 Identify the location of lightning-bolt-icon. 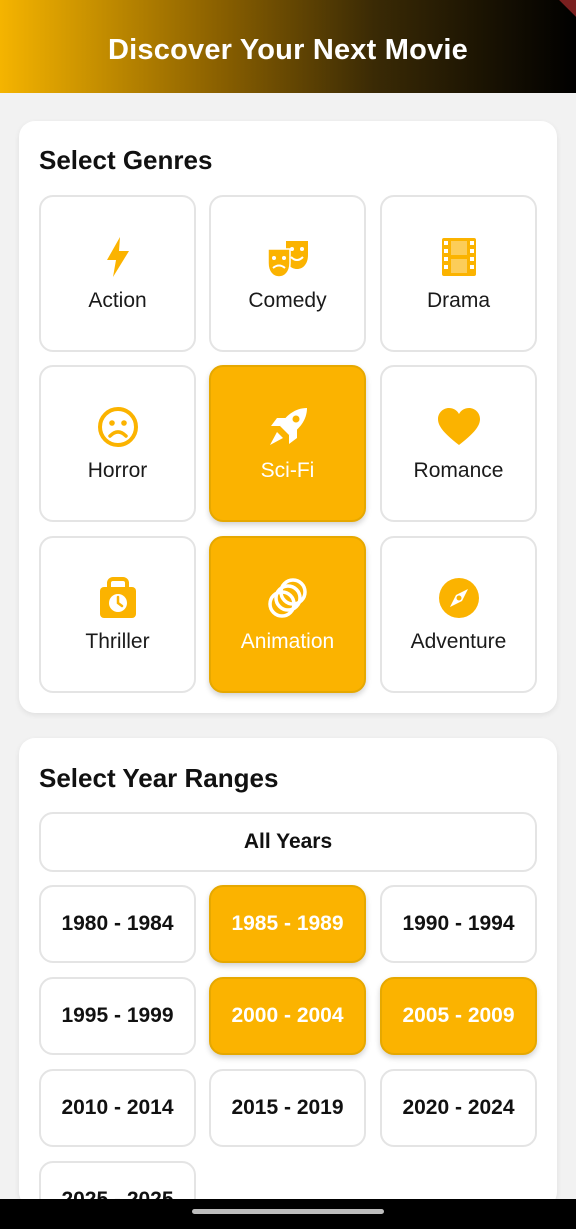
(118, 257).